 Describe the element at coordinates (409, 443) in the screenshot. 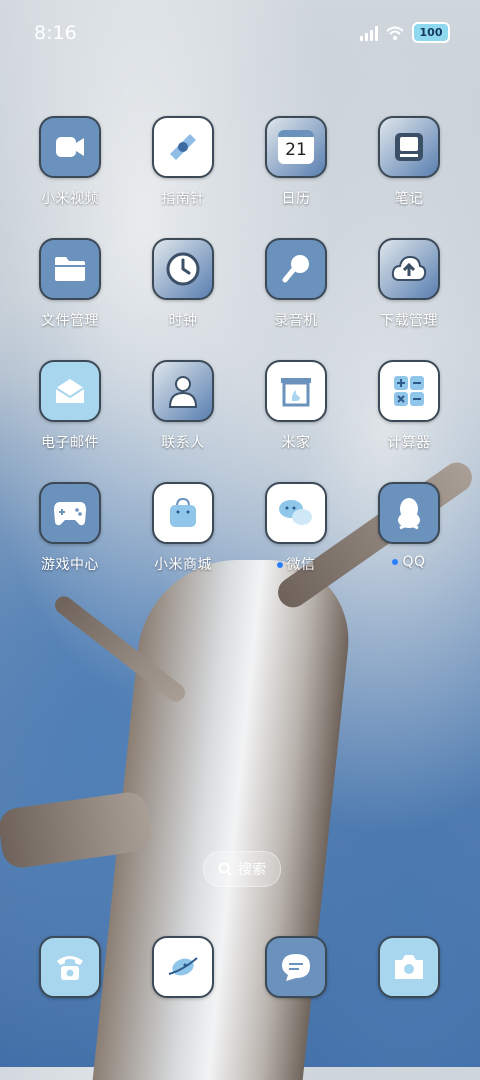

I see `app-label: 计算器` at that location.